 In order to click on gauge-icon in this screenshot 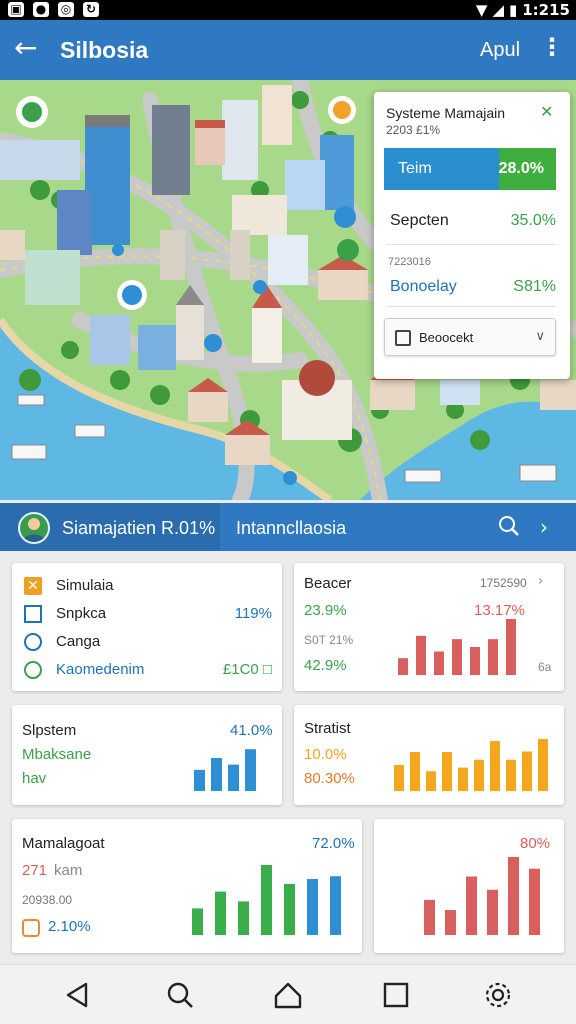, I will do `click(33, 642)`.